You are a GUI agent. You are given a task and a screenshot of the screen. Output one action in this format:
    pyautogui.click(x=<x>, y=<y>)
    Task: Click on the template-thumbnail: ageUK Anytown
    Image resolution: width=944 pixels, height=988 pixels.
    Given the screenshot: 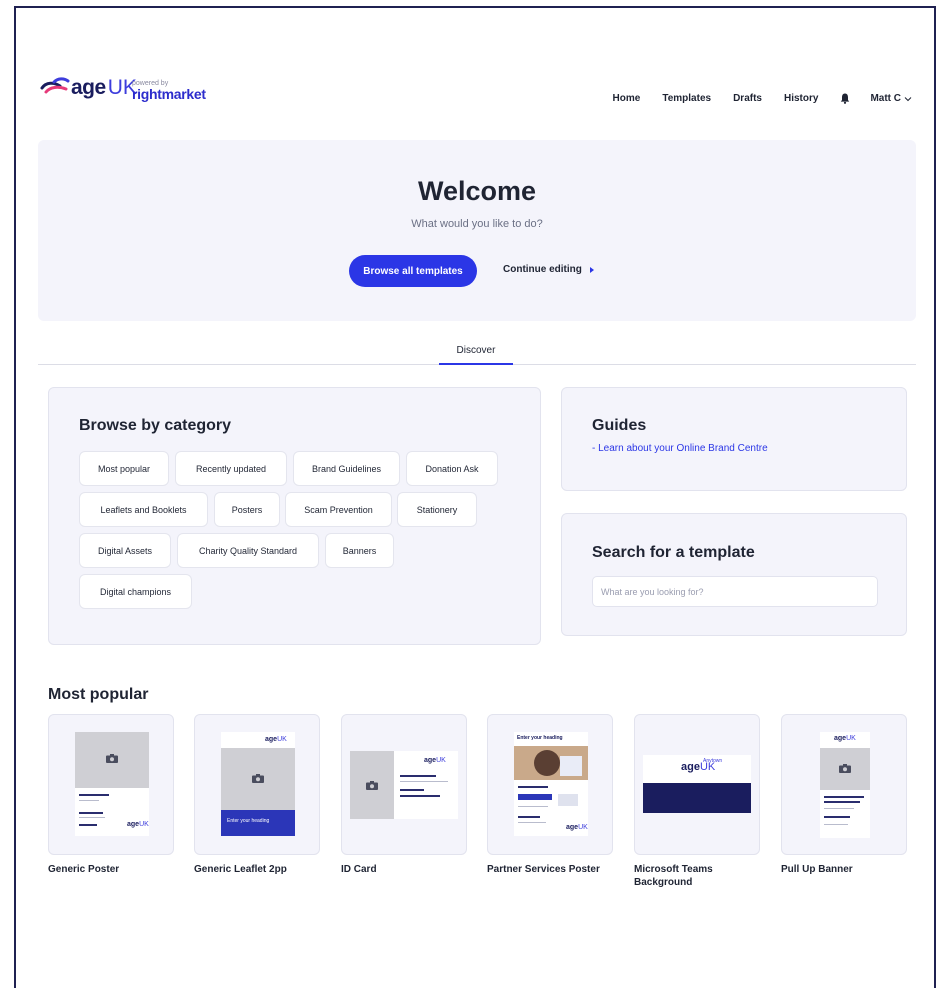 What is the action you would take?
    pyautogui.click(x=697, y=784)
    